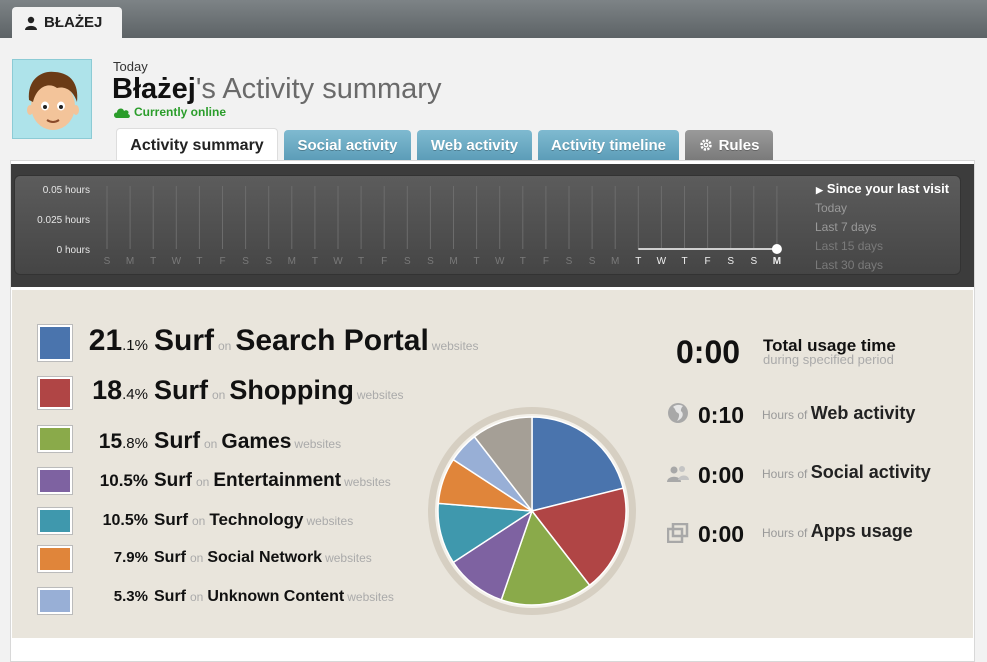  I want to click on category-name: Search Portal, so click(332, 340).